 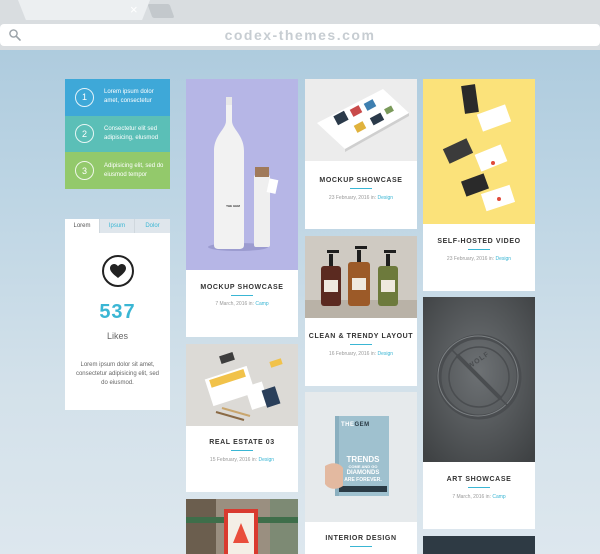 I want to click on book-headline-4: ARE FOREVER., so click(x=363, y=480).